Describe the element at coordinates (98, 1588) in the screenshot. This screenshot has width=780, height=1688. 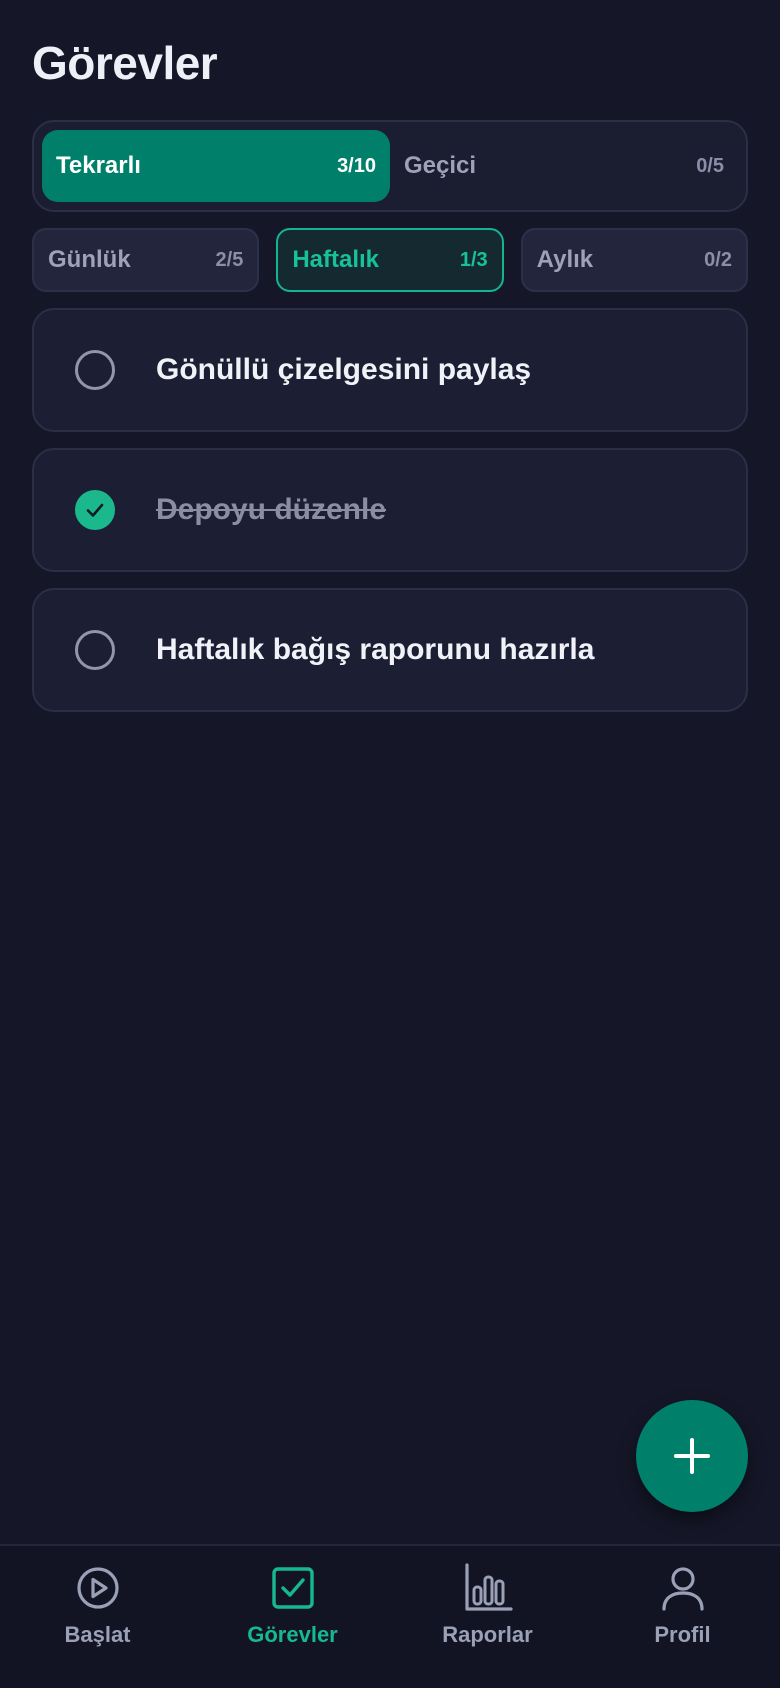
I see `play-circle-icon` at that location.